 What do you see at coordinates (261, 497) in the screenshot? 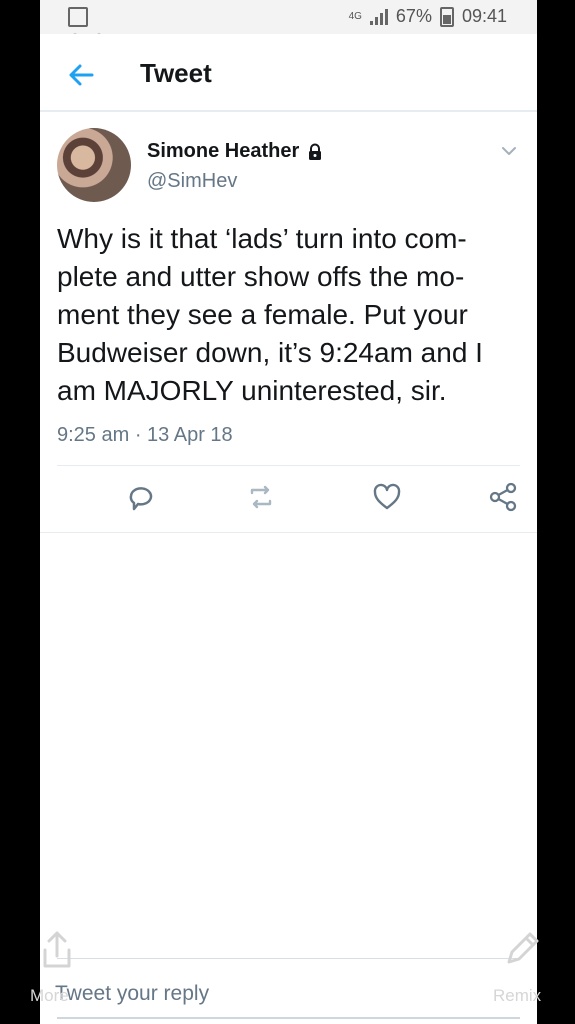
I see `retweet-icon` at bounding box center [261, 497].